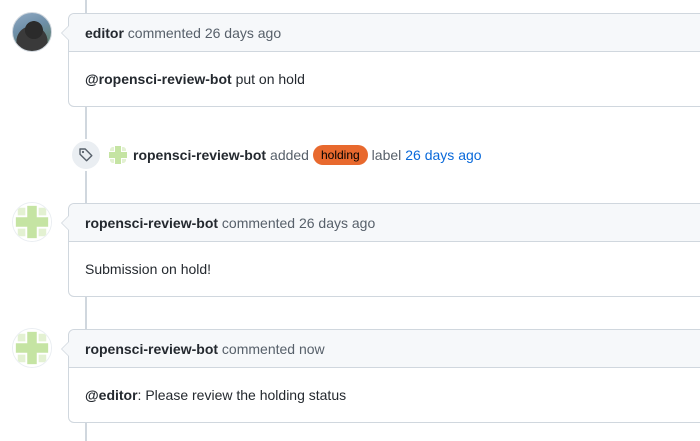 The image size is (700, 441). I want to click on comment-body: @ropensci-review-bot put on hold, so click(384, 79).